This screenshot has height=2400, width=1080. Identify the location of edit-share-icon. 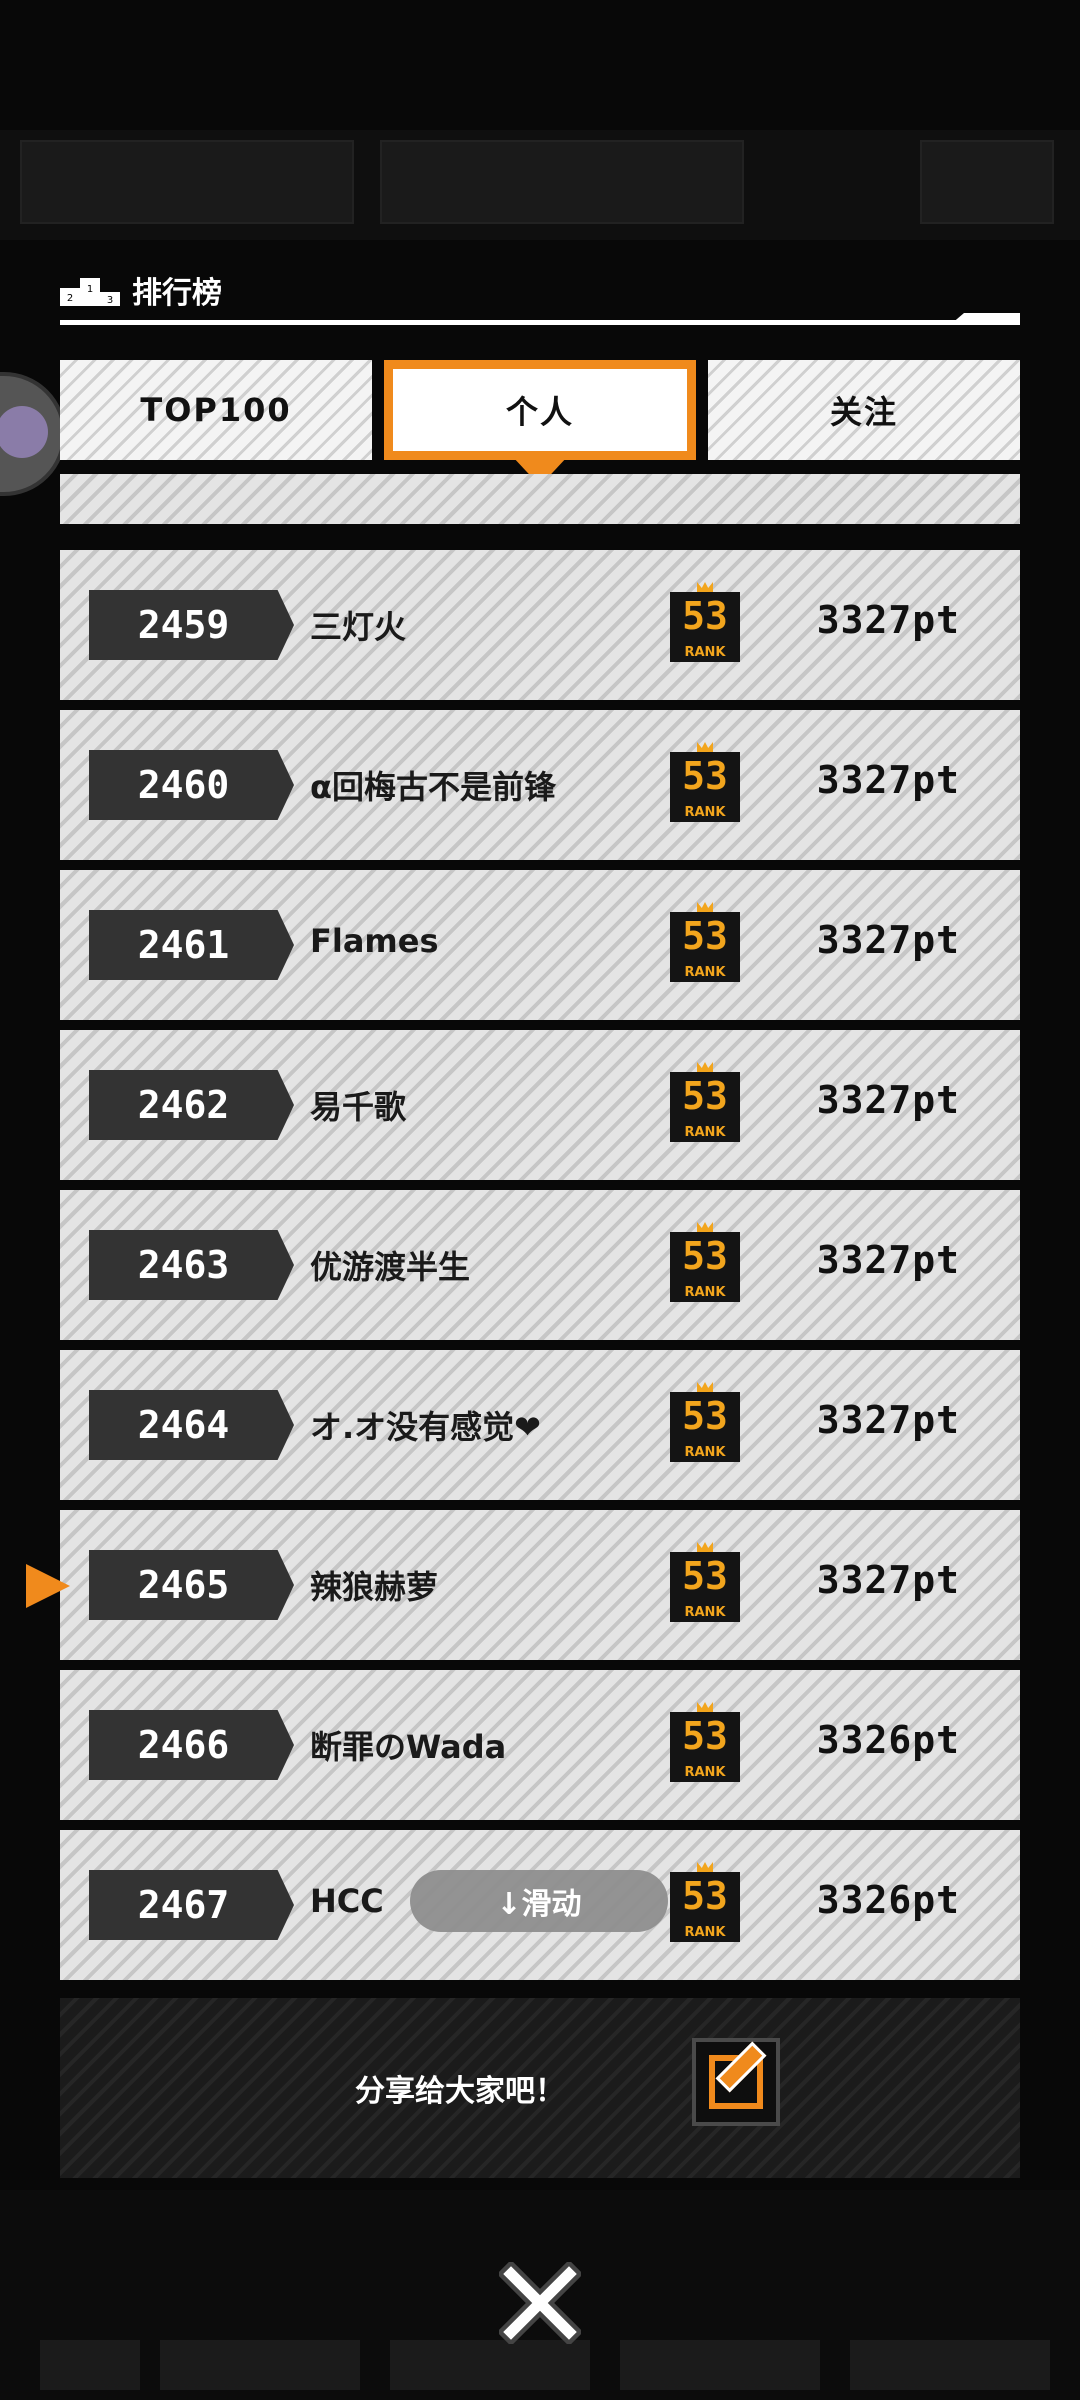
(738, 2075).